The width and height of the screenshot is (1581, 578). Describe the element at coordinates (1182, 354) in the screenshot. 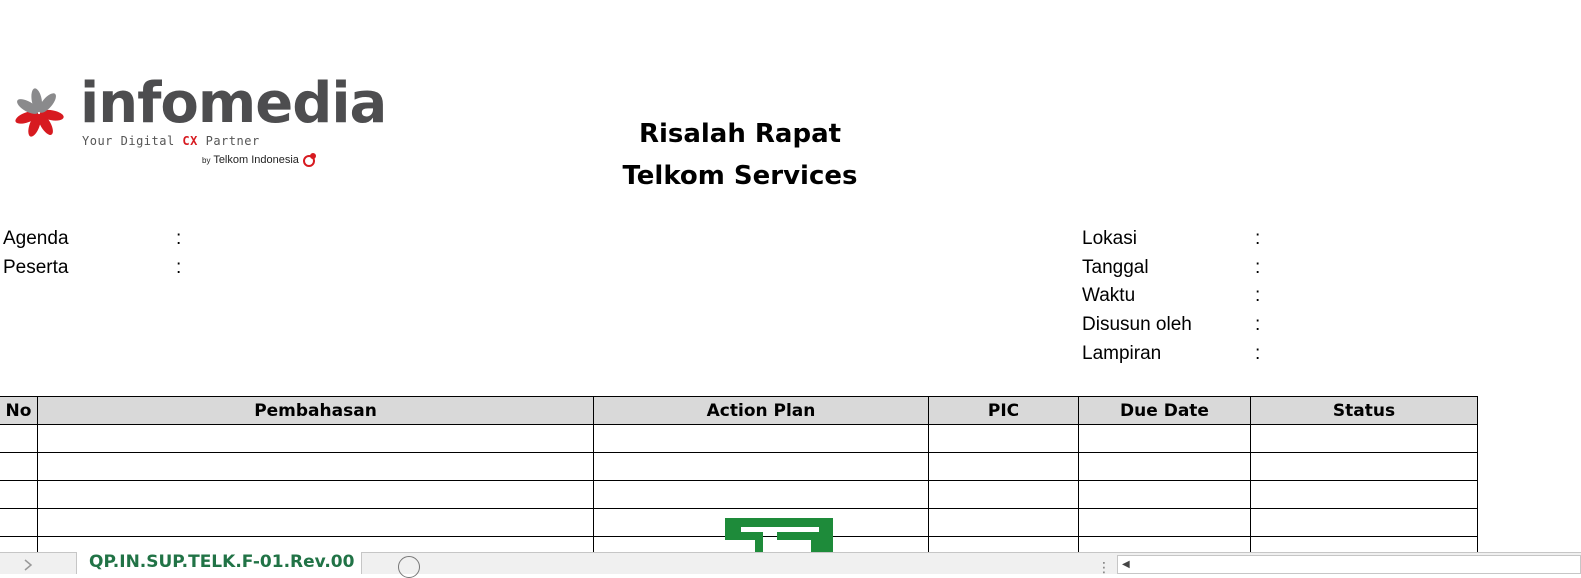

I see `field-lampiran: Lampiran :` at that location.